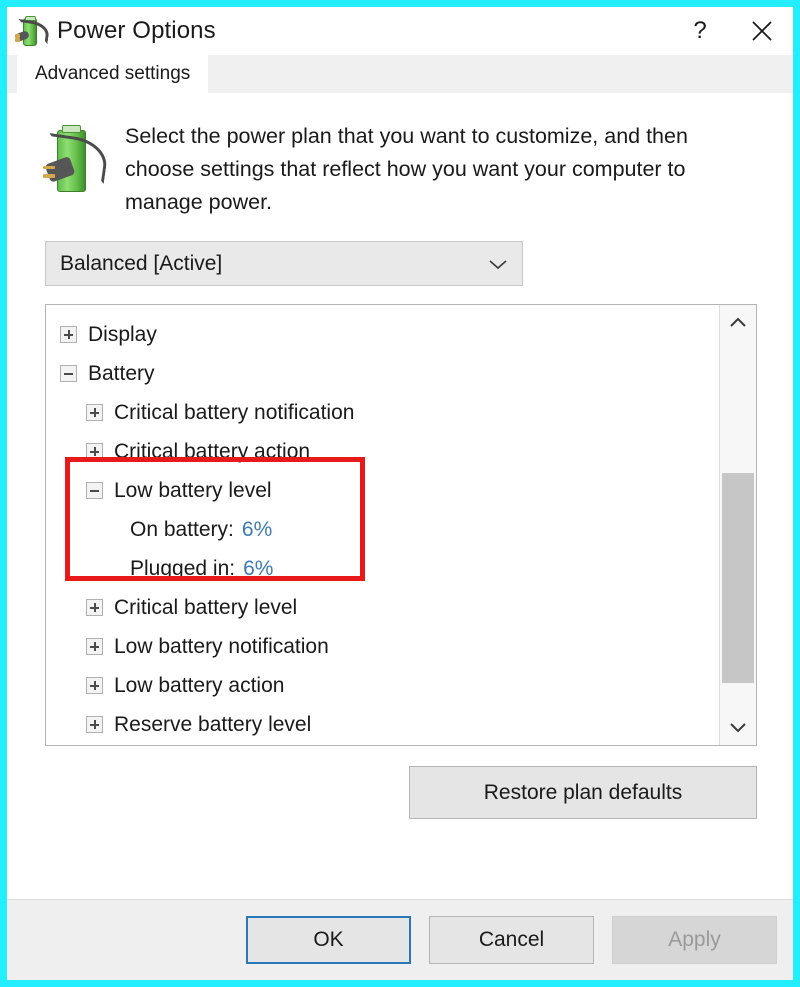  Describe the element at coordinates (122, 334) in the screenshot. I see `tree-item-label: Display` at that location.